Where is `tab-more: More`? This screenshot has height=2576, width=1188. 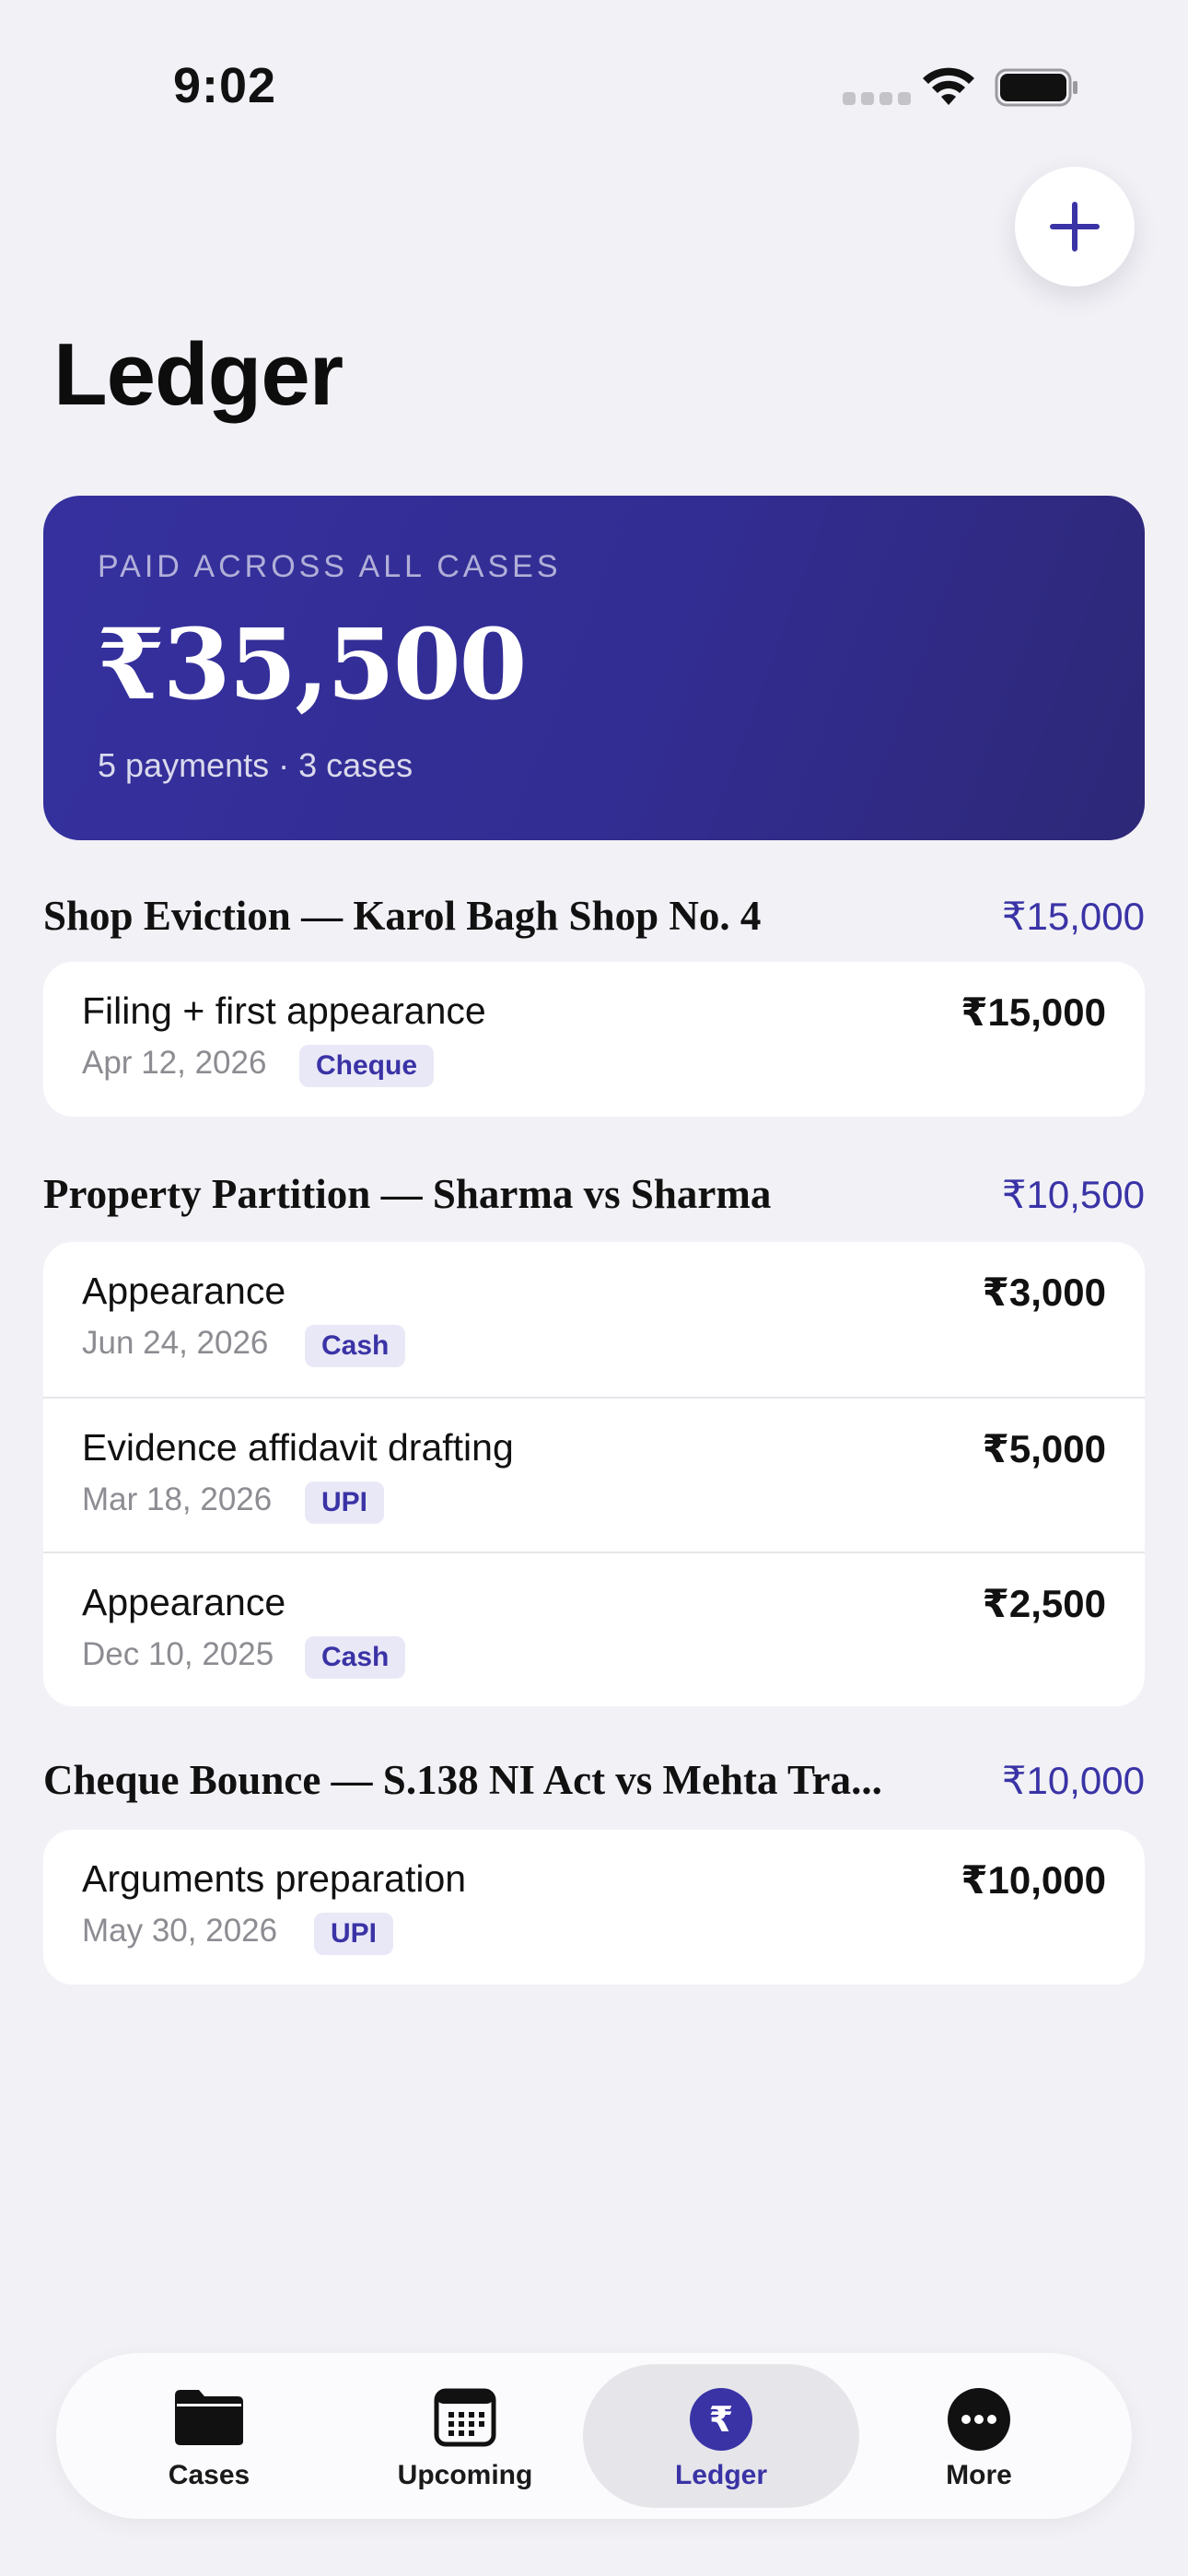 tab-more: More is located at coordinates (979, 2436).